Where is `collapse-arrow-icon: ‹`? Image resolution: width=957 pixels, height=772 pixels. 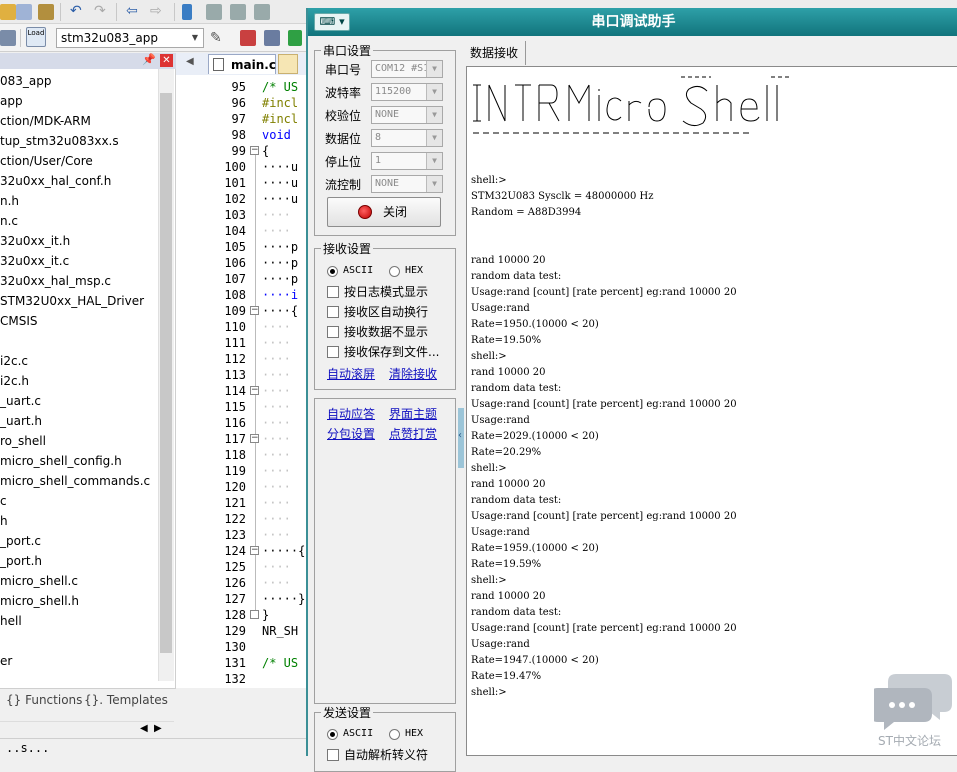
collapse-arrow-icon: ‹ is located at coordinates (460, 435).